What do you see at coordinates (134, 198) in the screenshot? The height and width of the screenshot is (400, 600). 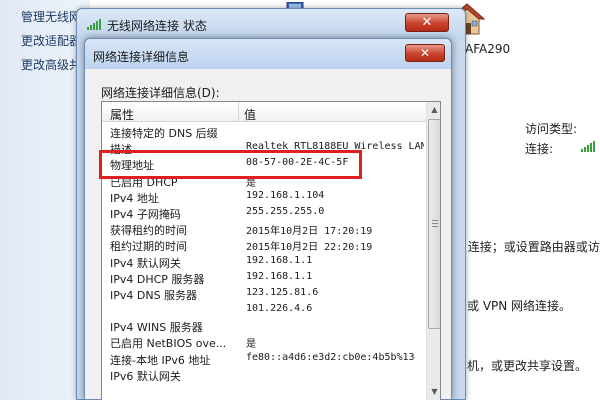 I see `row-property: IPv4 地址` at bounding box center [134, 198].